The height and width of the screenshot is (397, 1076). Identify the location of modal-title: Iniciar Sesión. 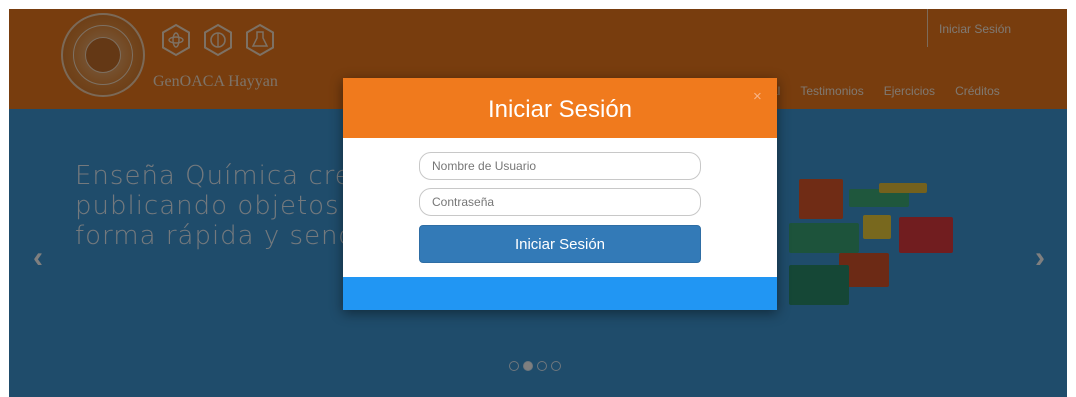
(560, 109).